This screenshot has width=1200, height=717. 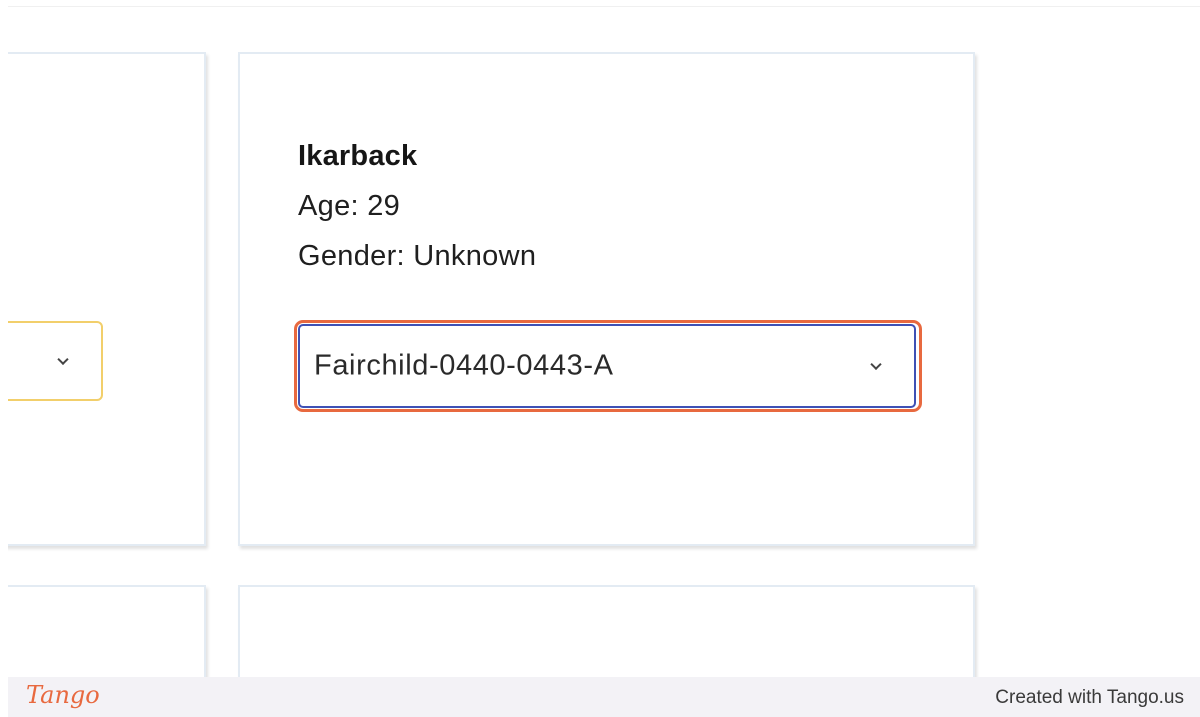 What do you see at coordinates (464, 365) in the screenshot?
I see `station-select-value: Fairchild-0440-0443-A` at bounding box center [464, 365].